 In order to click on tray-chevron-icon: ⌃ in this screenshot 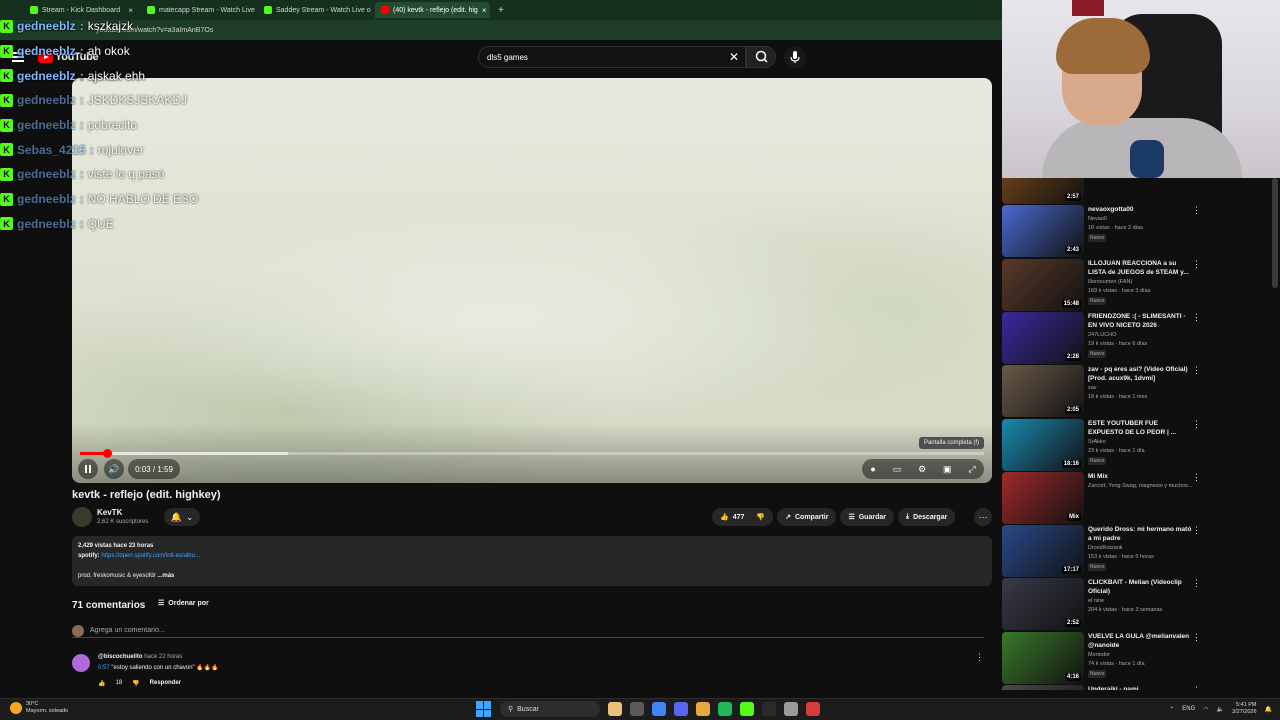, I will do `click(1171, 709)`.